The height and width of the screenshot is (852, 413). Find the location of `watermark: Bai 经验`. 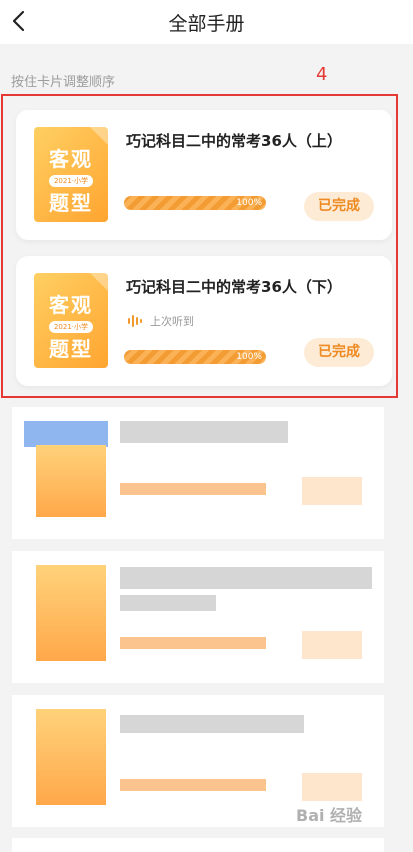

watermark: Bai 经验 is located at coordinates (329, 815).